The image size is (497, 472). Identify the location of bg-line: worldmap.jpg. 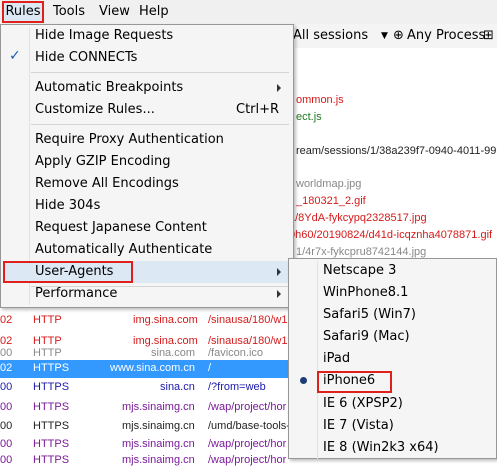
(329, 184).